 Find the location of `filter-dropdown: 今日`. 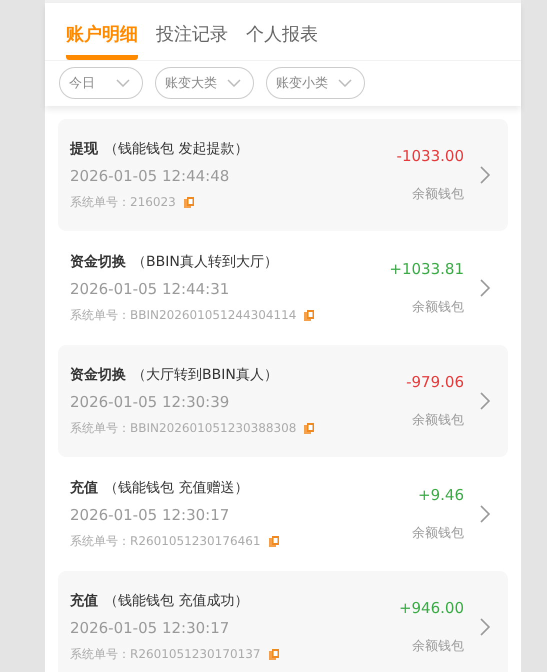

filter-dropdown: 今日 is located at coordinates (101, 83).